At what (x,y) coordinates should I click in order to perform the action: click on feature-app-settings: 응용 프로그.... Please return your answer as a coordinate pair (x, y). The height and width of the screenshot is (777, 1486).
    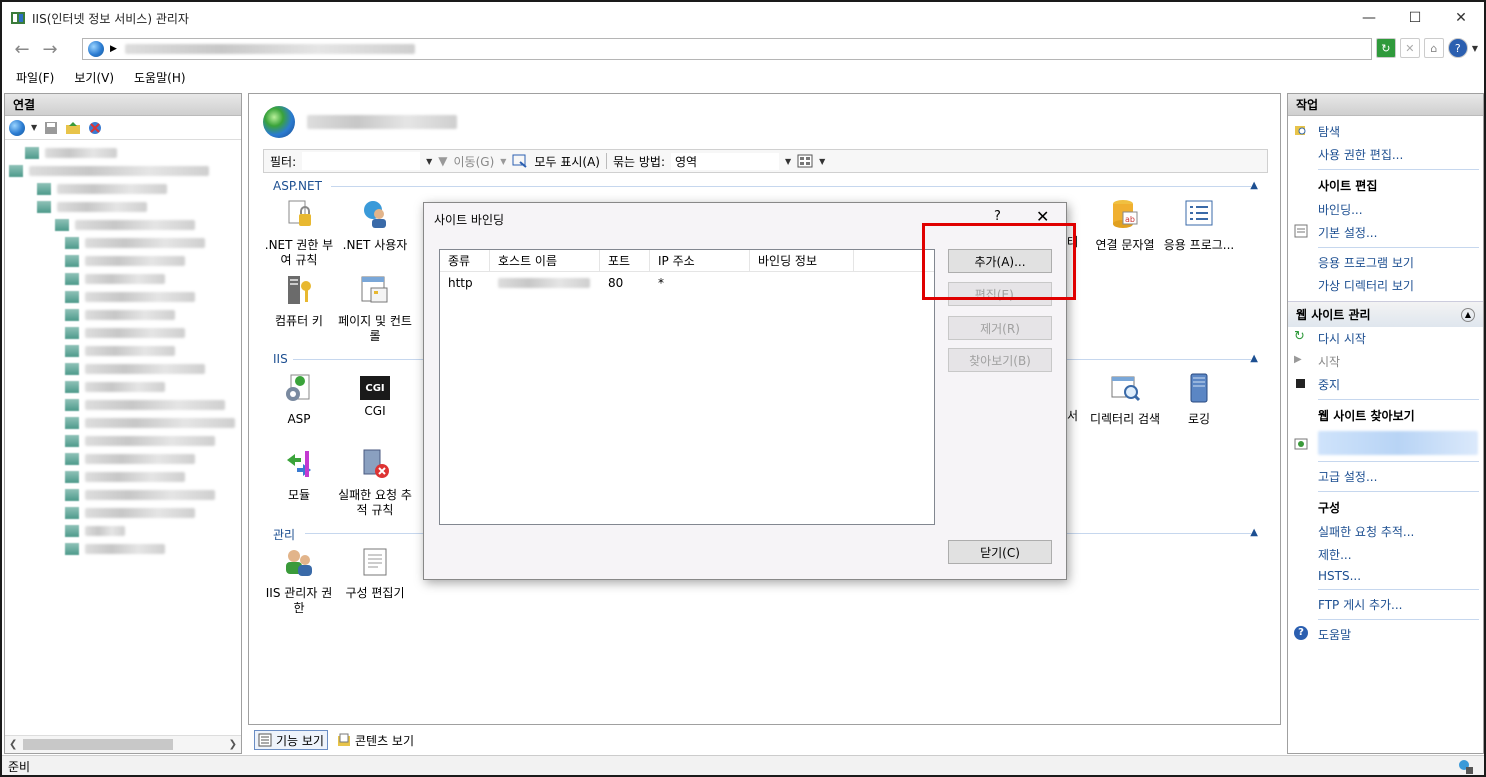
    Looking at the image, I should click on (1199, 225).